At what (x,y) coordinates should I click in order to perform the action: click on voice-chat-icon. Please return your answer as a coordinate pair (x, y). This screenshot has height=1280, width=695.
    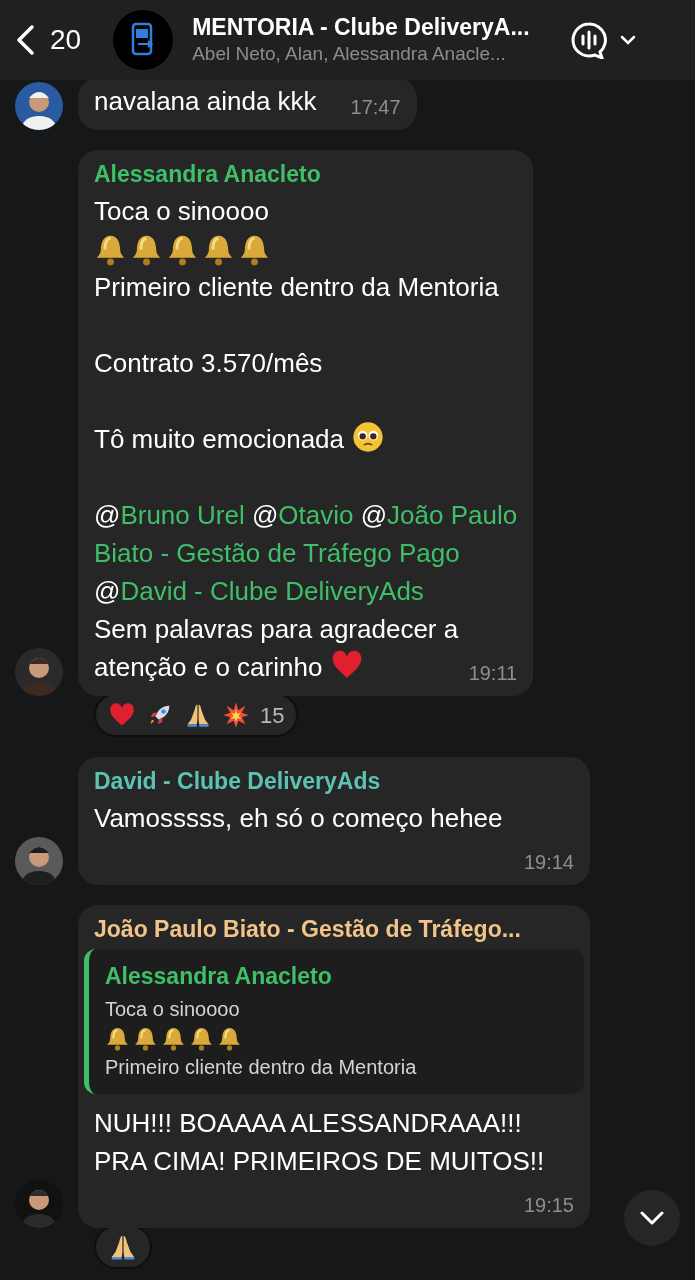
    Looking at the image, I should click on (589, 40).